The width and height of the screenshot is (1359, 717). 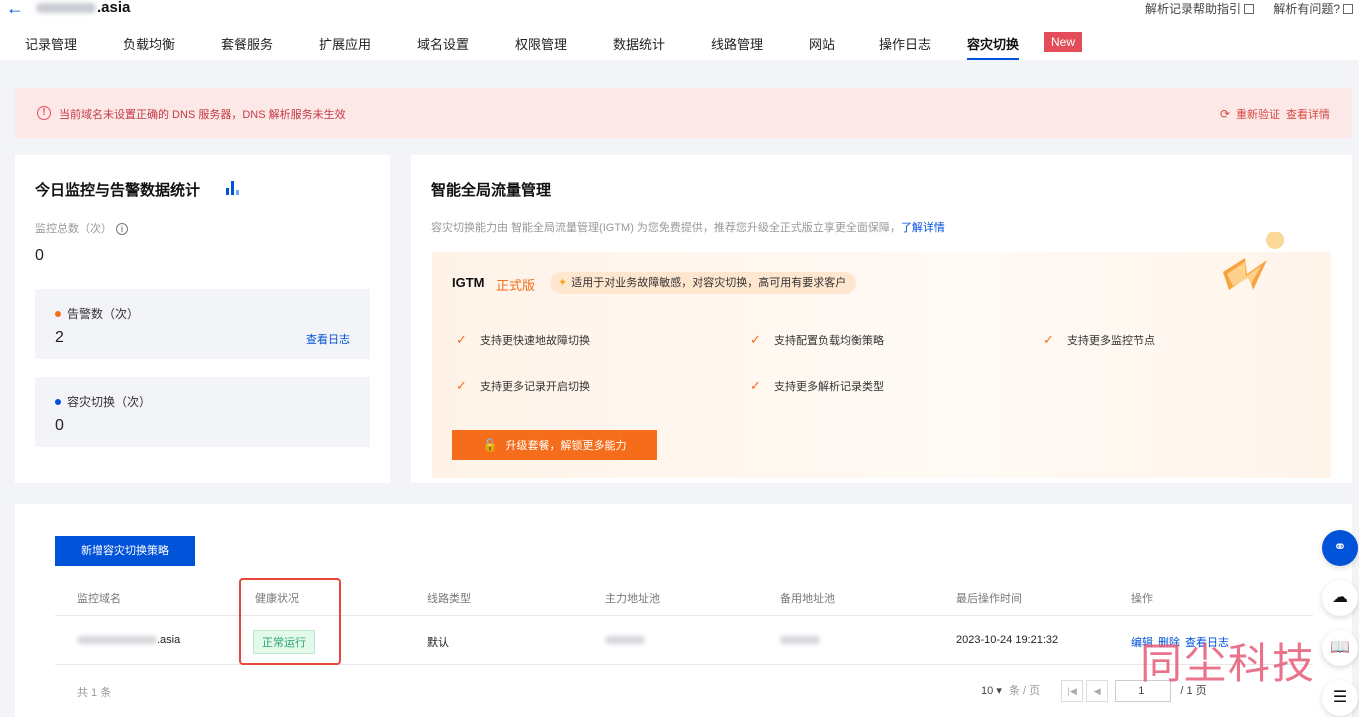 I want to click on column-header-line-type: 线路类型, so click(x=449, y=599).